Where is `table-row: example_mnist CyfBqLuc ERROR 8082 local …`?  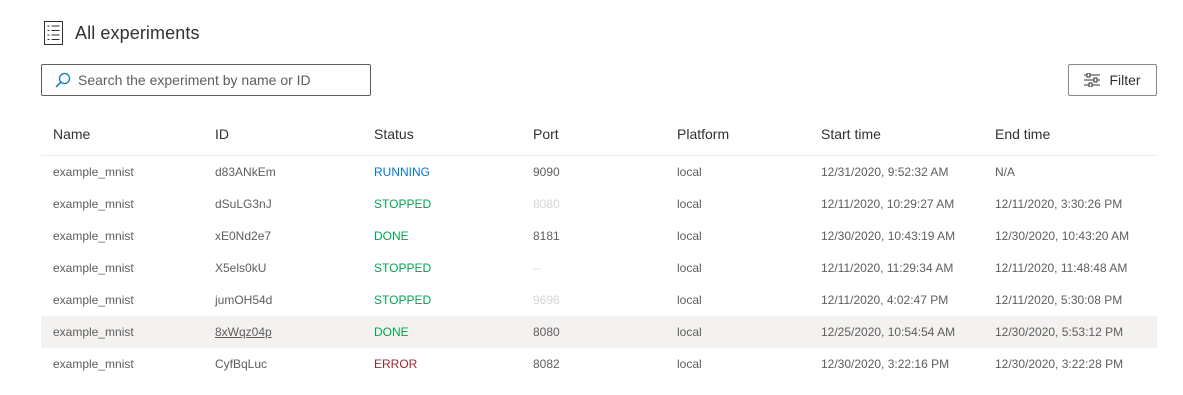 table-row: example_mnist CyfBqLuc ERROR 8082 local … is located at coordinates (599, 364).